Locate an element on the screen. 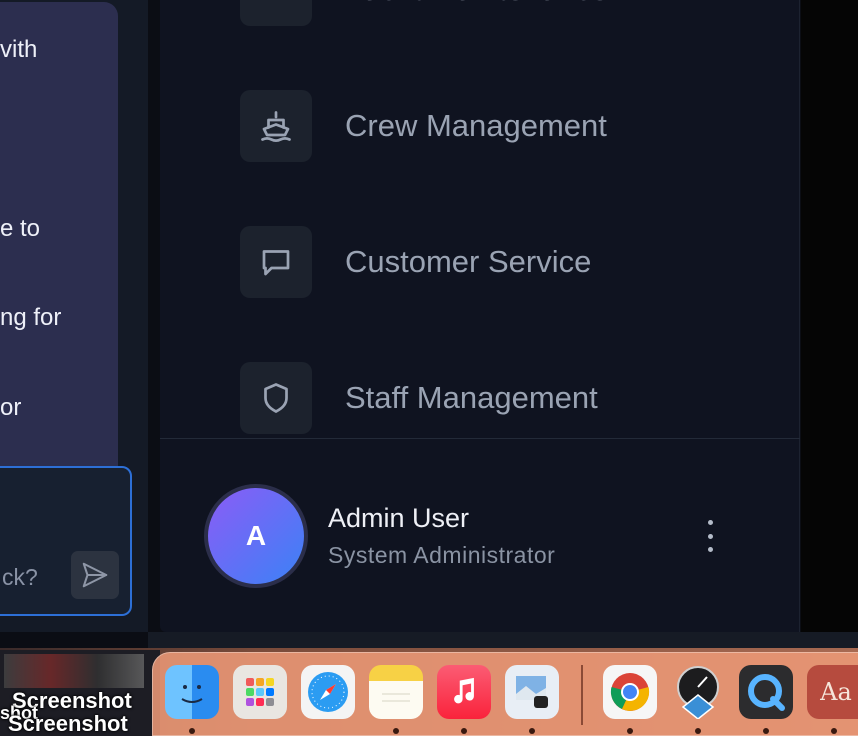 The image size is (858, 736). menu-item-customer-service: Customer Service is located at coordinates (415, 262).